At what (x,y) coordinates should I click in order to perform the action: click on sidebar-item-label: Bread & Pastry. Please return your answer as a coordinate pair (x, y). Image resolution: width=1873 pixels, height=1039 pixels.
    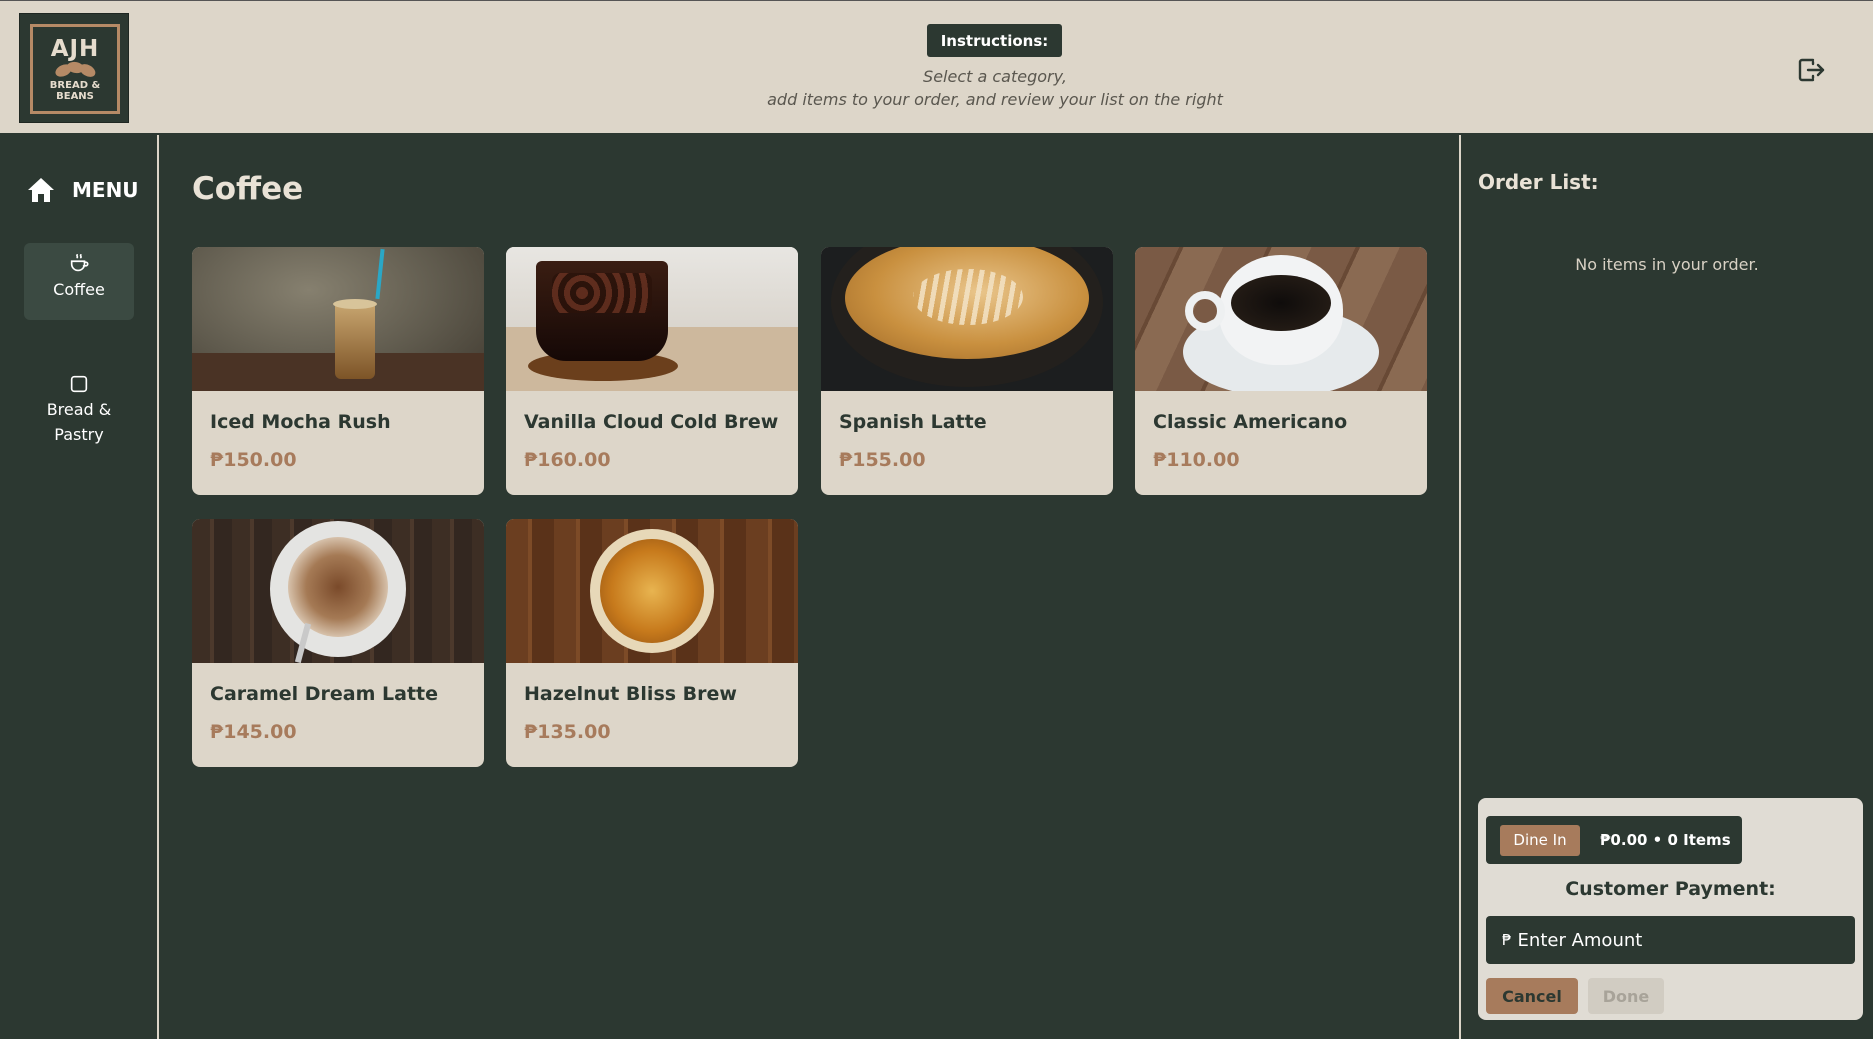
    Looking at the image, I should click on (79, 422).